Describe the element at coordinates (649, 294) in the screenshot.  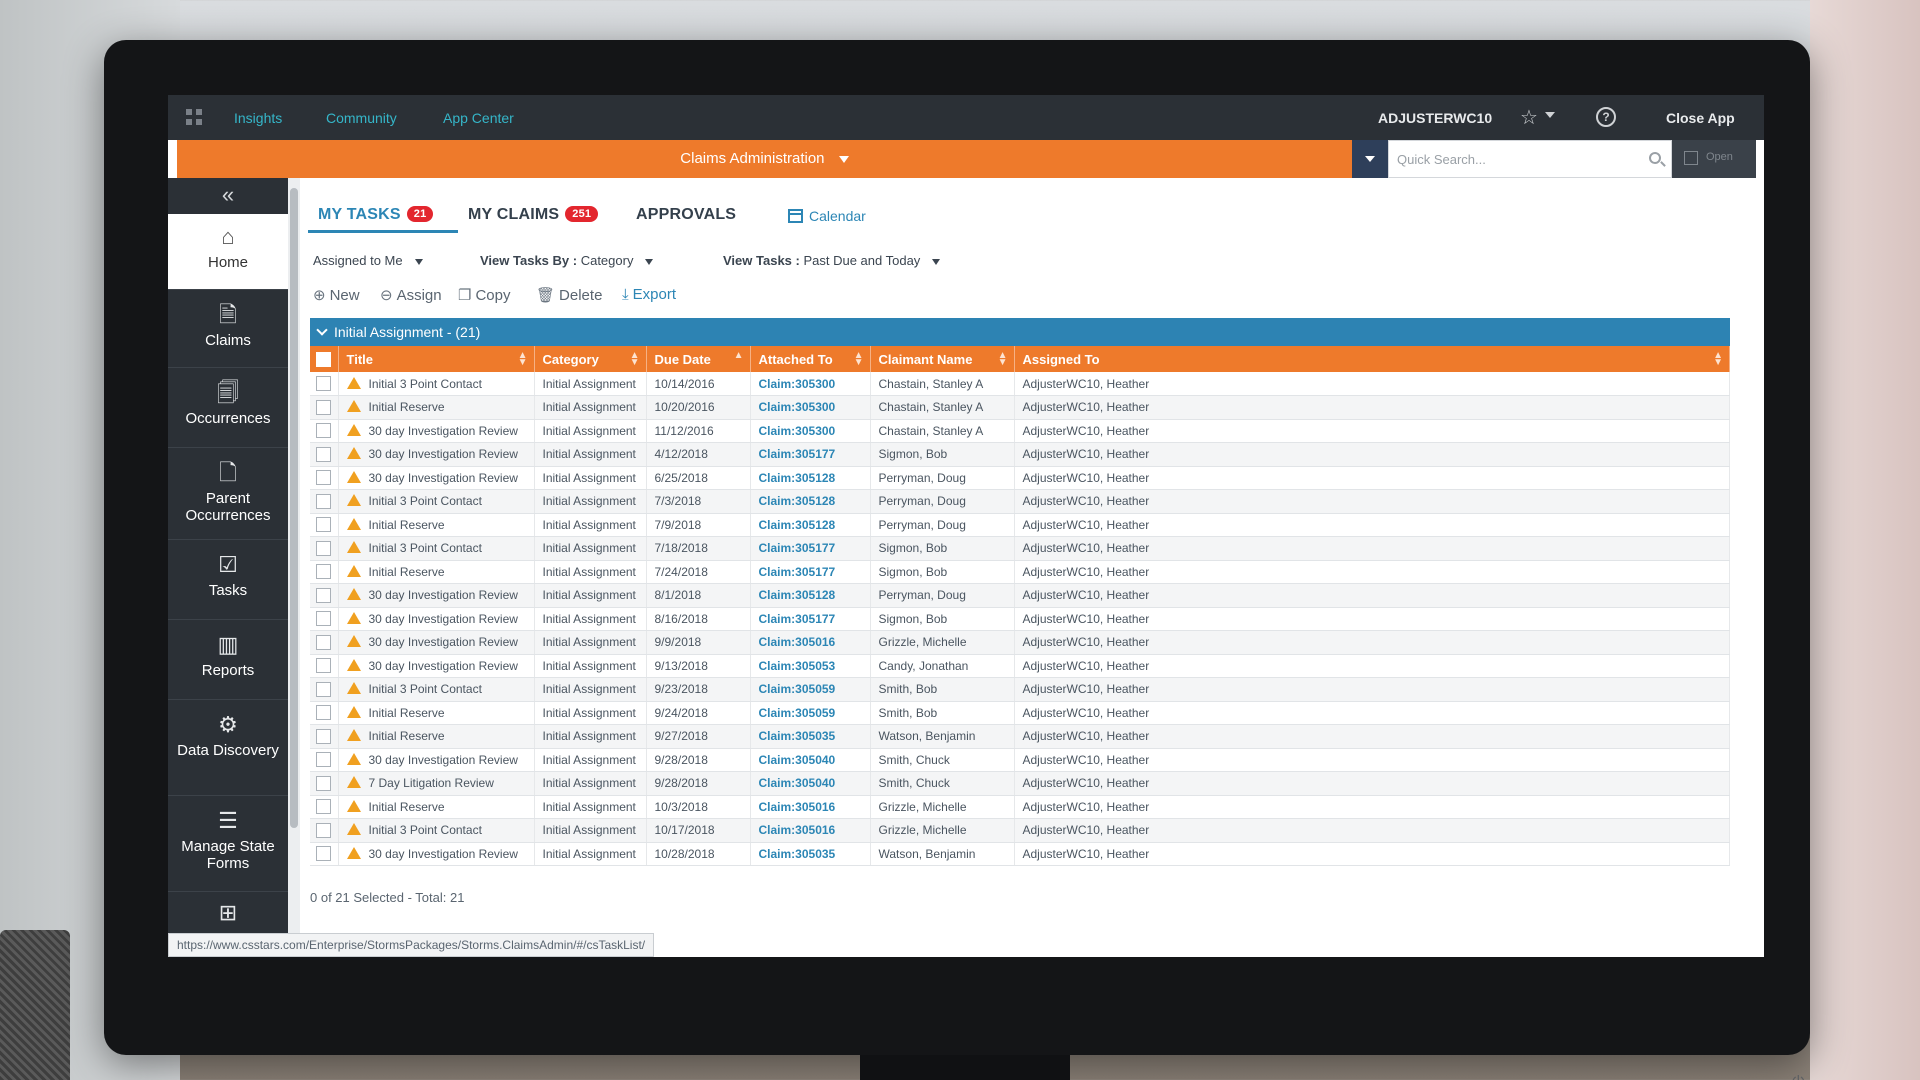
I see `export-button: ⤓ Export` at that location.